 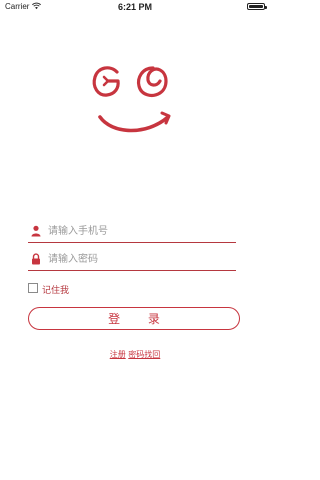 What do you see at coordinates (36, 259) in the screenshot?
I see `lock-icon` at bounding box center [36, 259].